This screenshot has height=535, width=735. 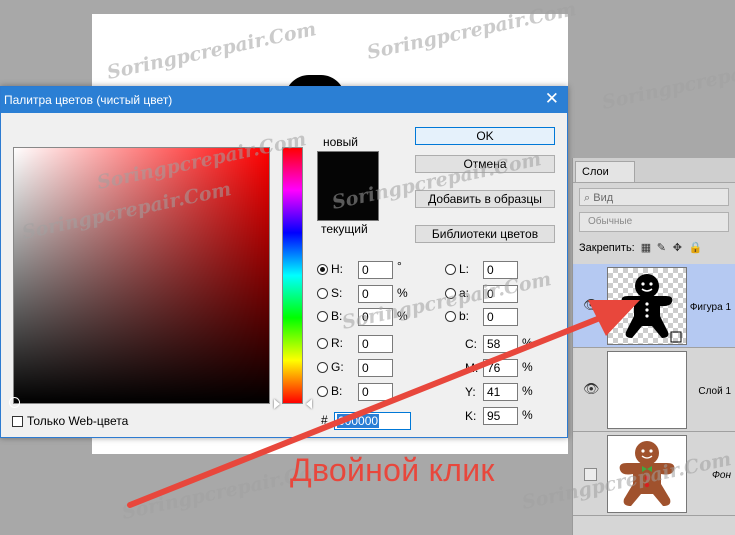 I want to click on hue-unit: °, so click(x=399, y=266).